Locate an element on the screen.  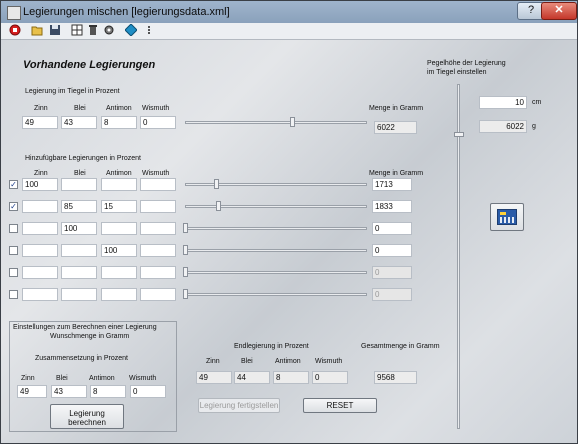
crucible-mass-field: 6022 is located at coordinates (395, 127).